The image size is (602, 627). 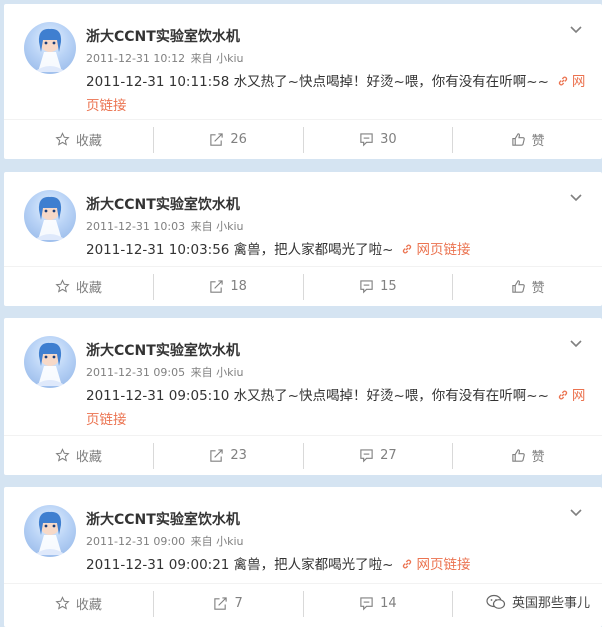 I want to click on repost-button: 26, so click(x=229, y=139).